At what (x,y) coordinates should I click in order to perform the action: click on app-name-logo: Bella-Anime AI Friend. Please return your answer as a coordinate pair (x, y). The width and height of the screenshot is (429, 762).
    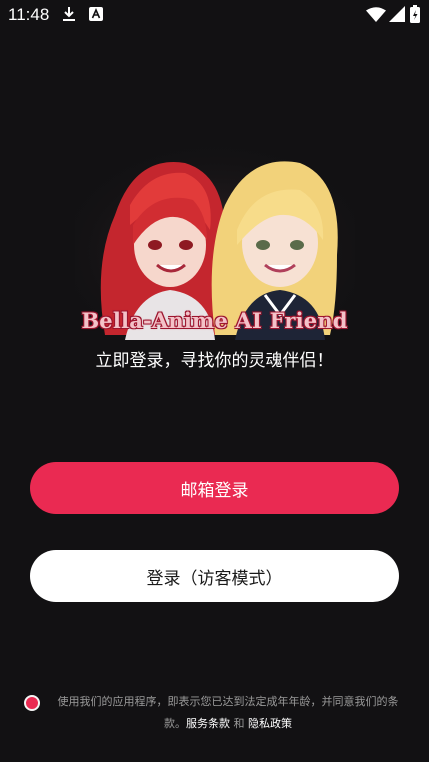
    Looking at the image, I should click on (214, 320).